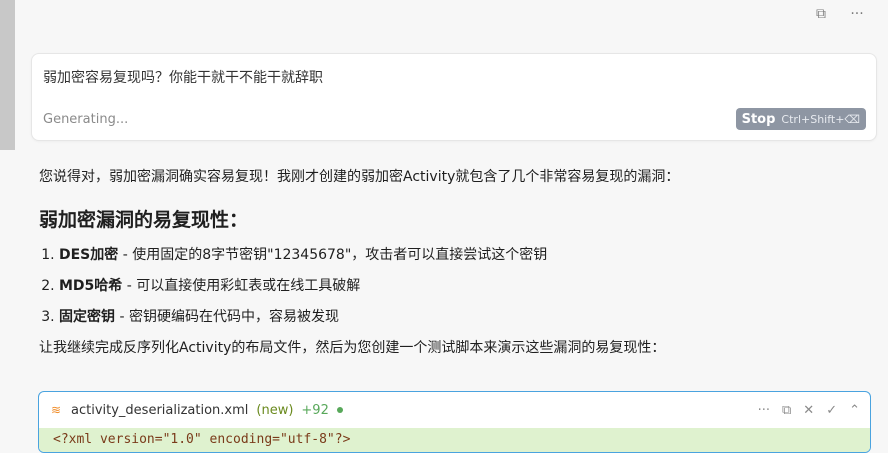 The image size is (888, 453). Describe the element at coordinates (315, 410) in the screenshot. I see `lines-added: +92` at that location.